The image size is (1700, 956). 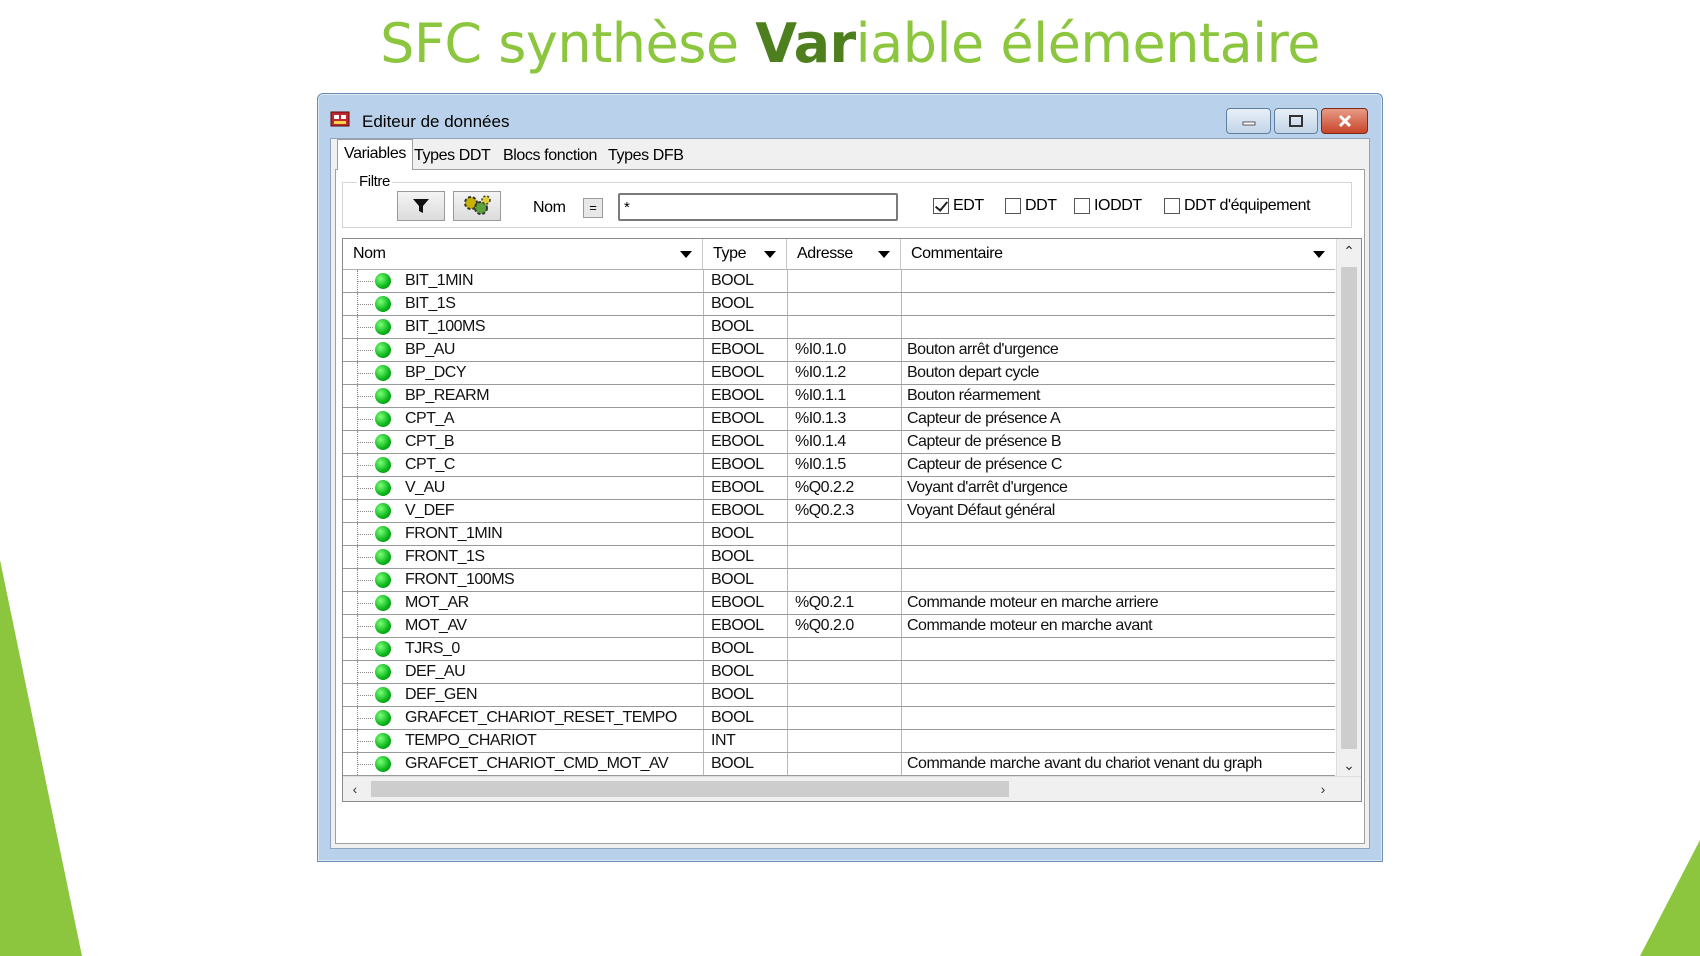 I want to click on cell-name: TJRS_0, so click(x=550, y=649).